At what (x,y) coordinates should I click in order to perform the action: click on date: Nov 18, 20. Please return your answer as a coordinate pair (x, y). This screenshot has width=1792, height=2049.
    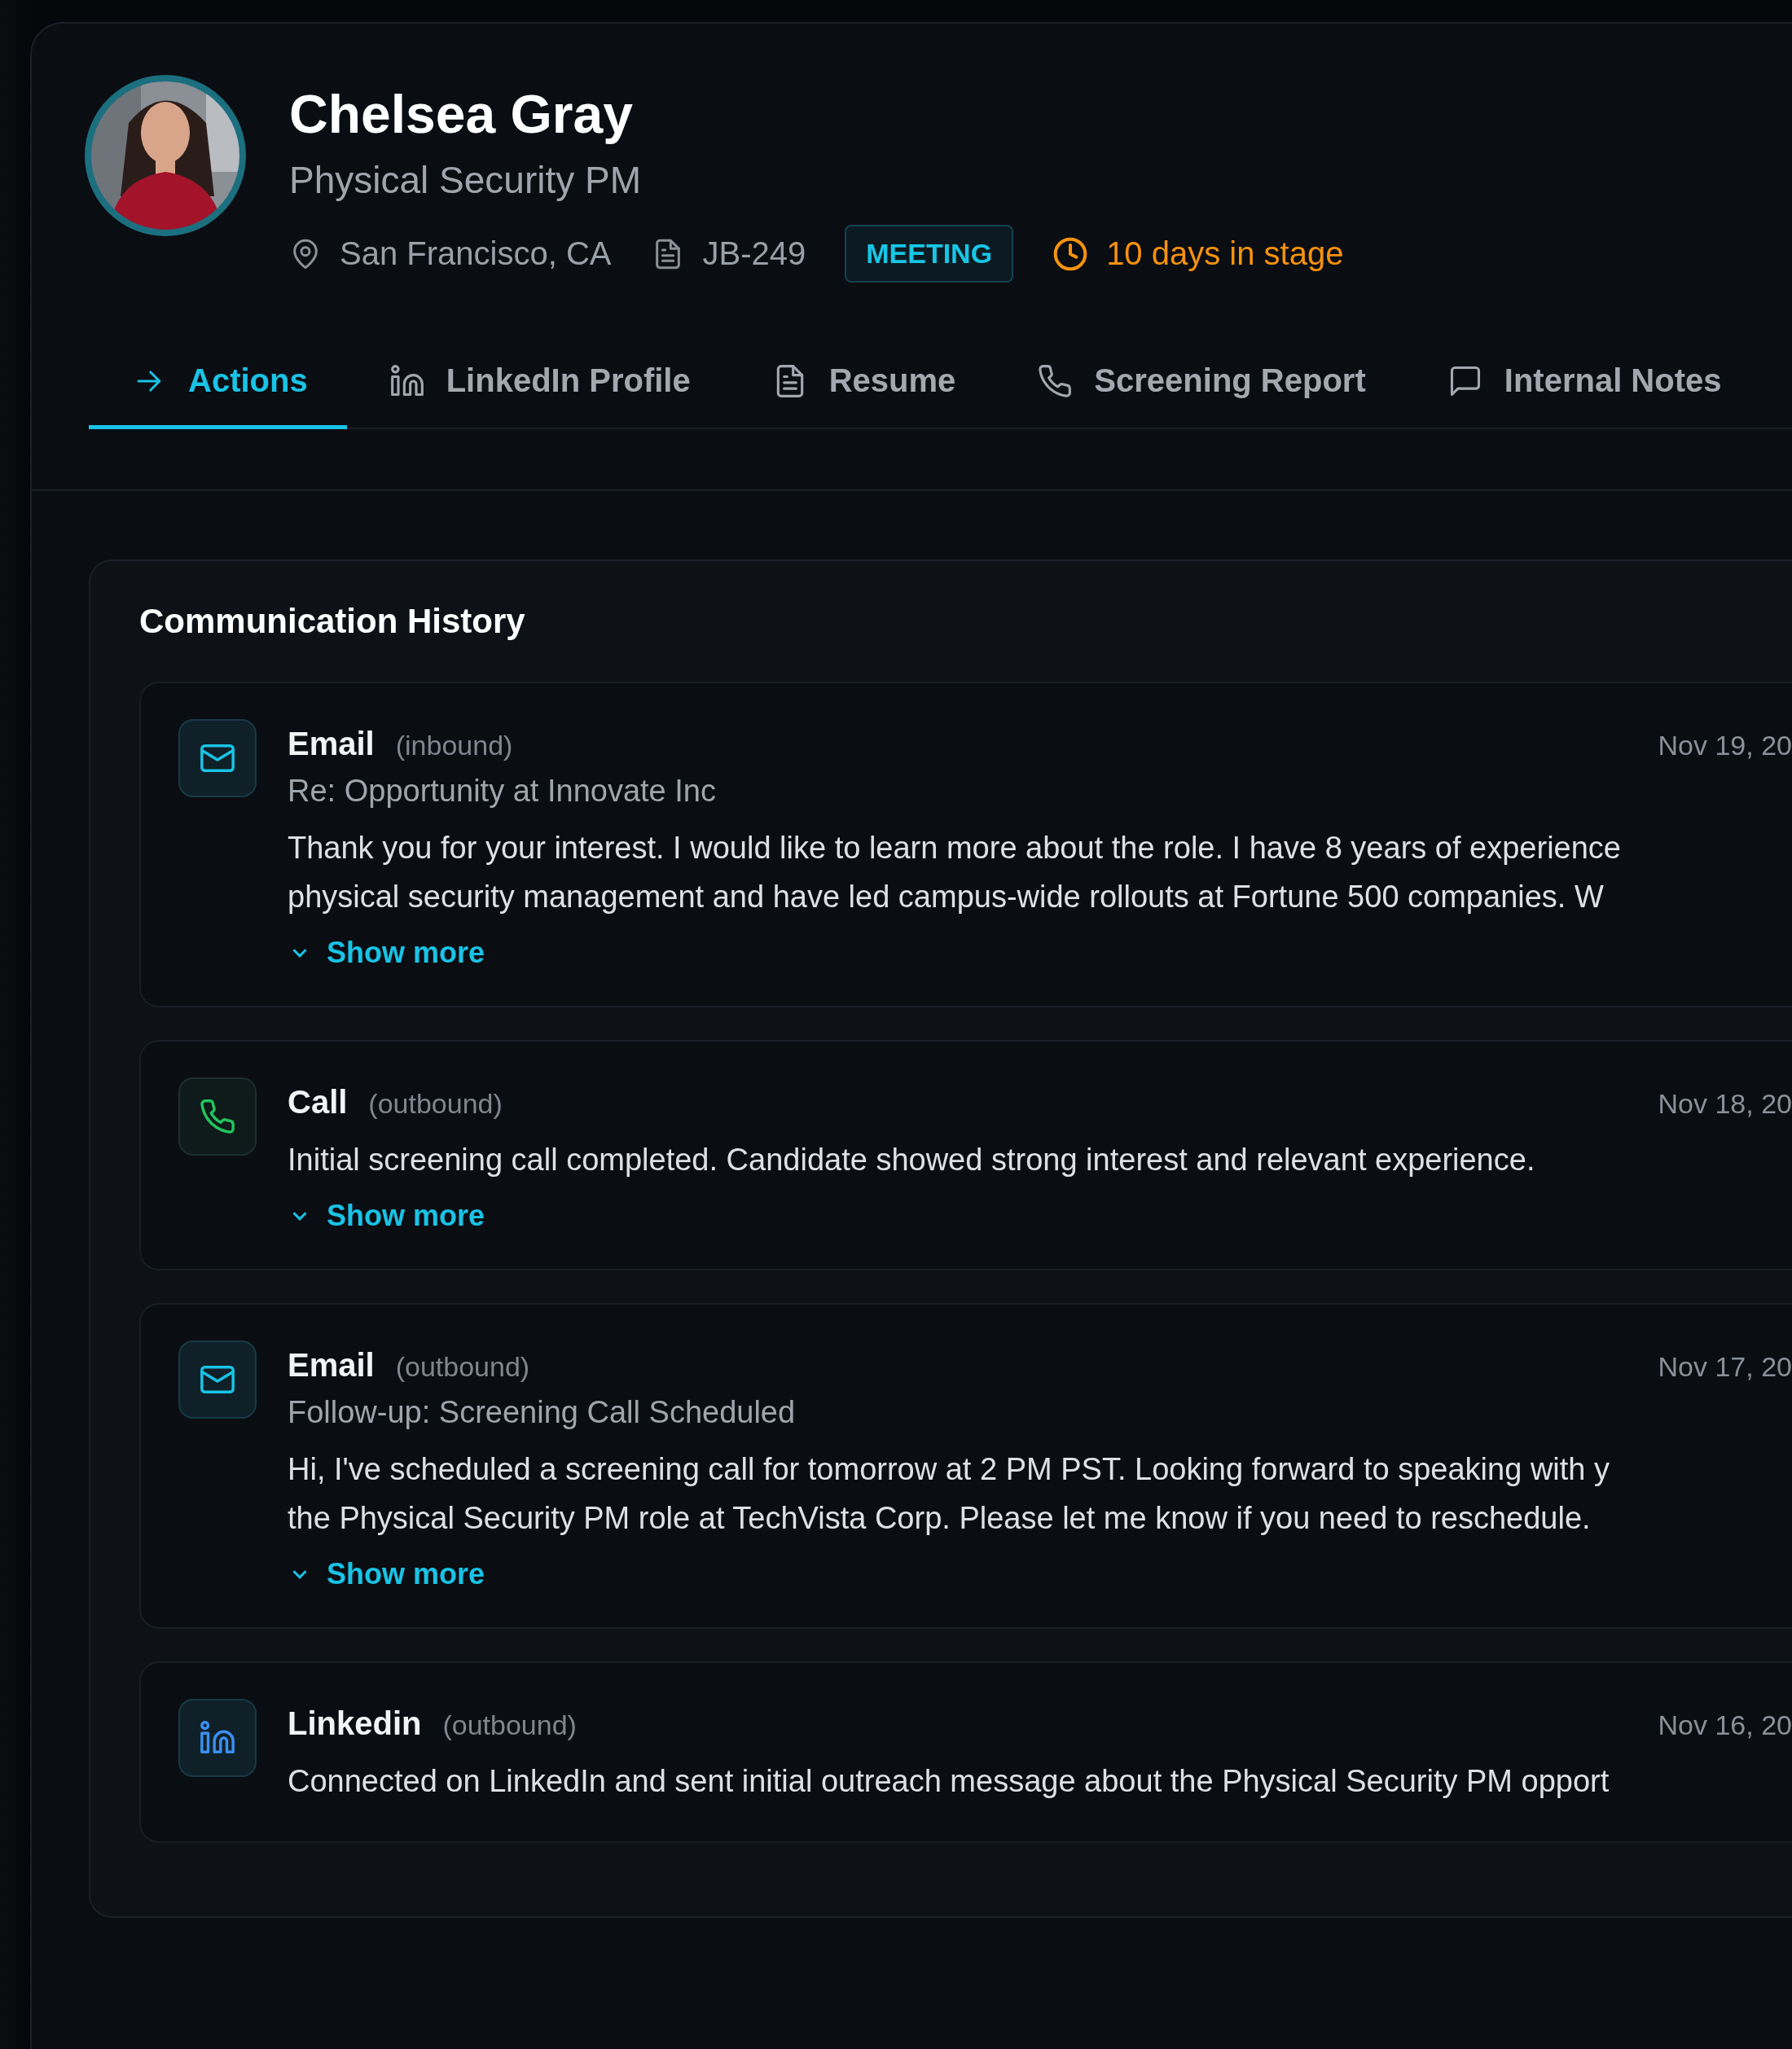
    Looking at the image, I should click on (1725, 1104).